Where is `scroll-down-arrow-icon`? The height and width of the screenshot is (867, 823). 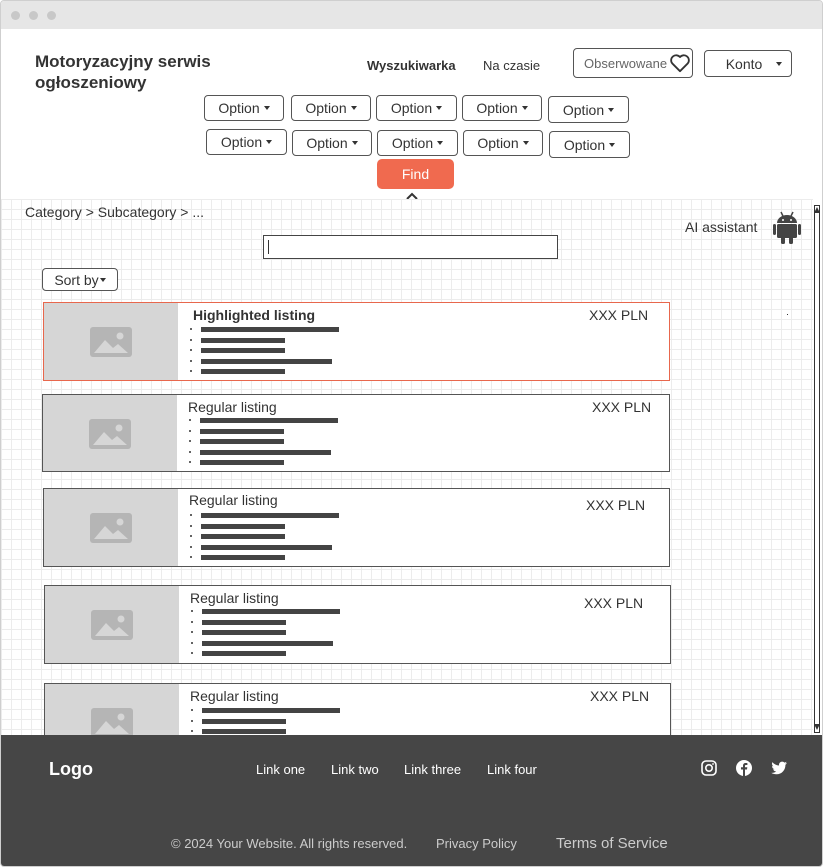
scroll-down-arrow-icon is located at coordinates (817, 727).